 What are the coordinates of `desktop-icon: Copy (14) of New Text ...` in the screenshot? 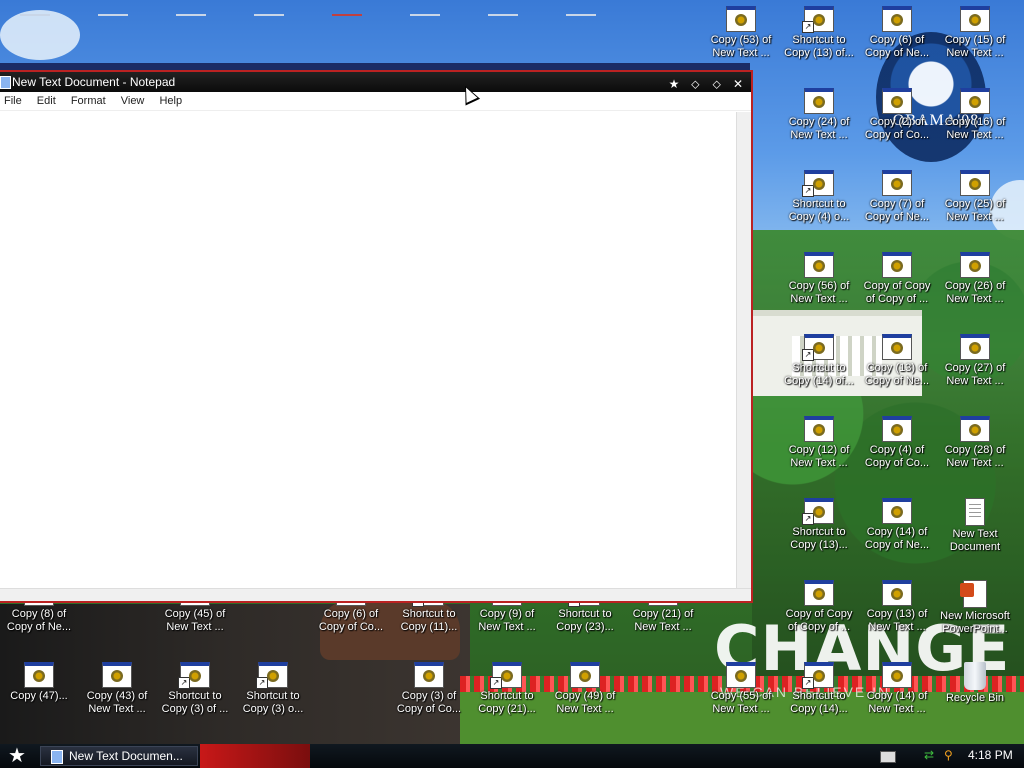 It's located at (897, 688).